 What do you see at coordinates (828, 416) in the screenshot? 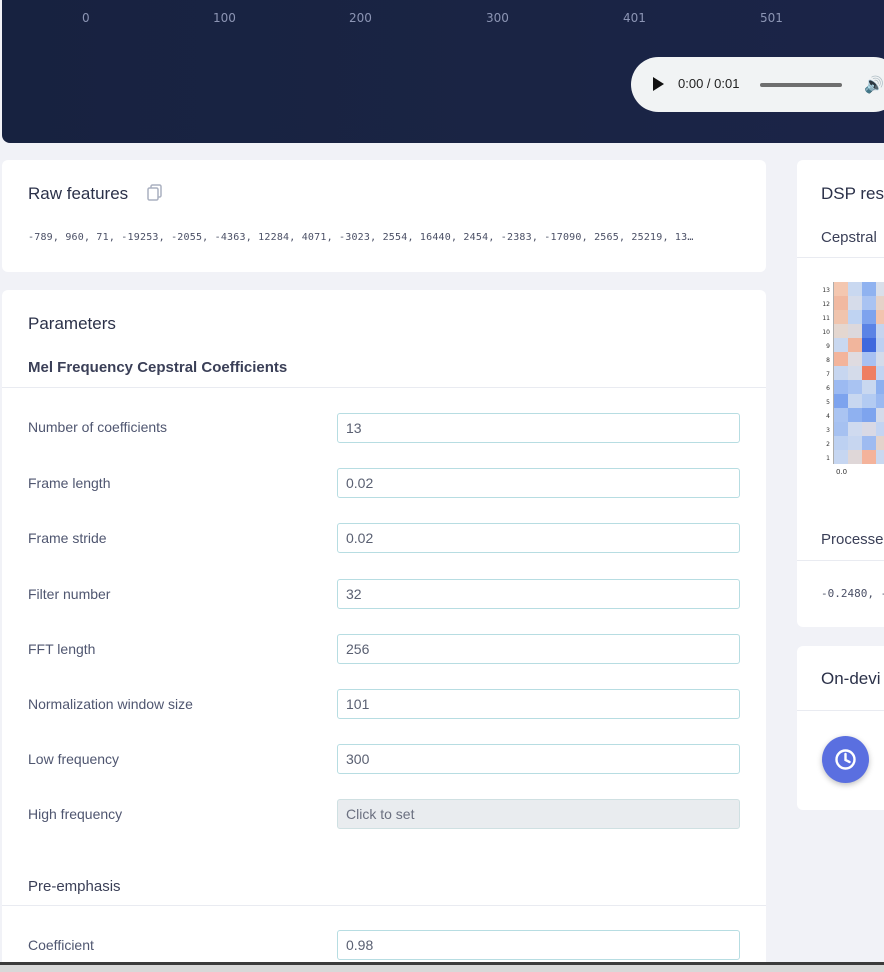
I see `heatmap-y-tick: 4` at bounding box center [828, 416].